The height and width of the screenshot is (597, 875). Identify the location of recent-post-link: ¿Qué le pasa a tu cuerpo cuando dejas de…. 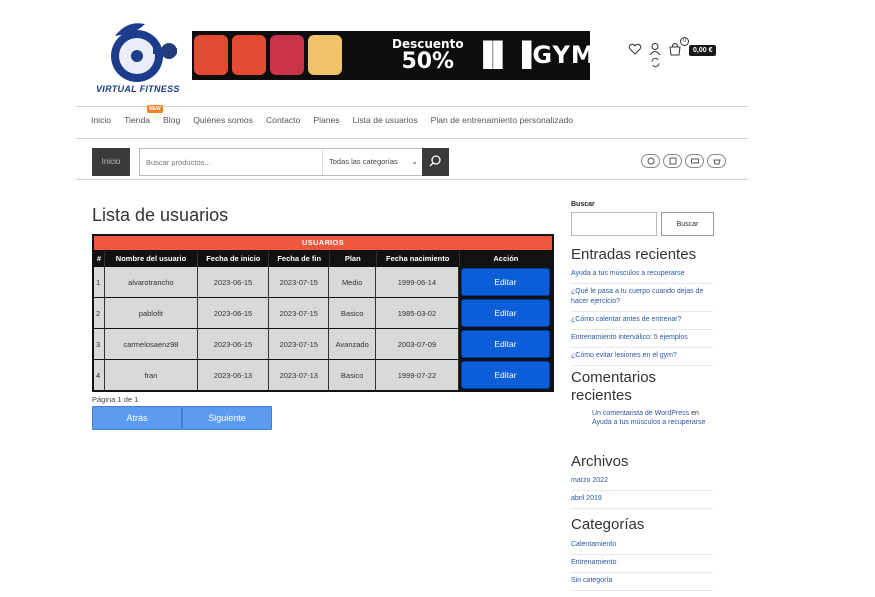
(642, 298).